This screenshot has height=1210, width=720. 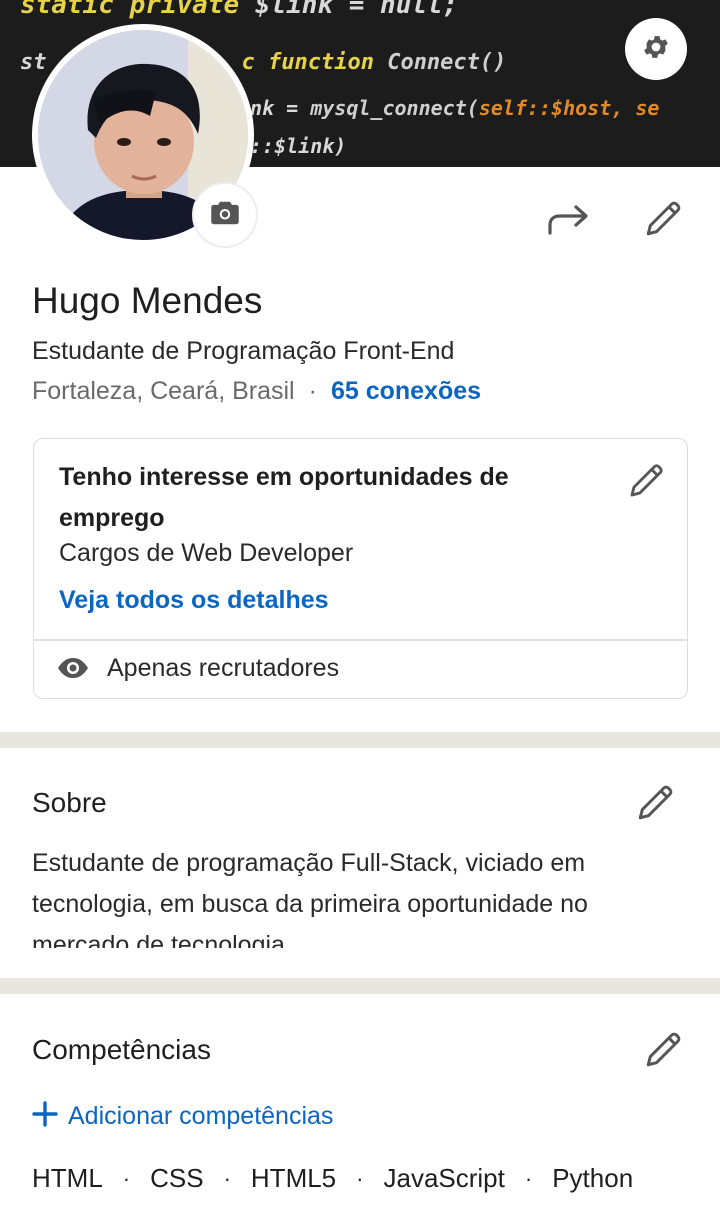 What do you see at coordinates (147, 300) in the screenshot?
I see `profile-name: Hugo Mendes` at bounding box center [147, 300].